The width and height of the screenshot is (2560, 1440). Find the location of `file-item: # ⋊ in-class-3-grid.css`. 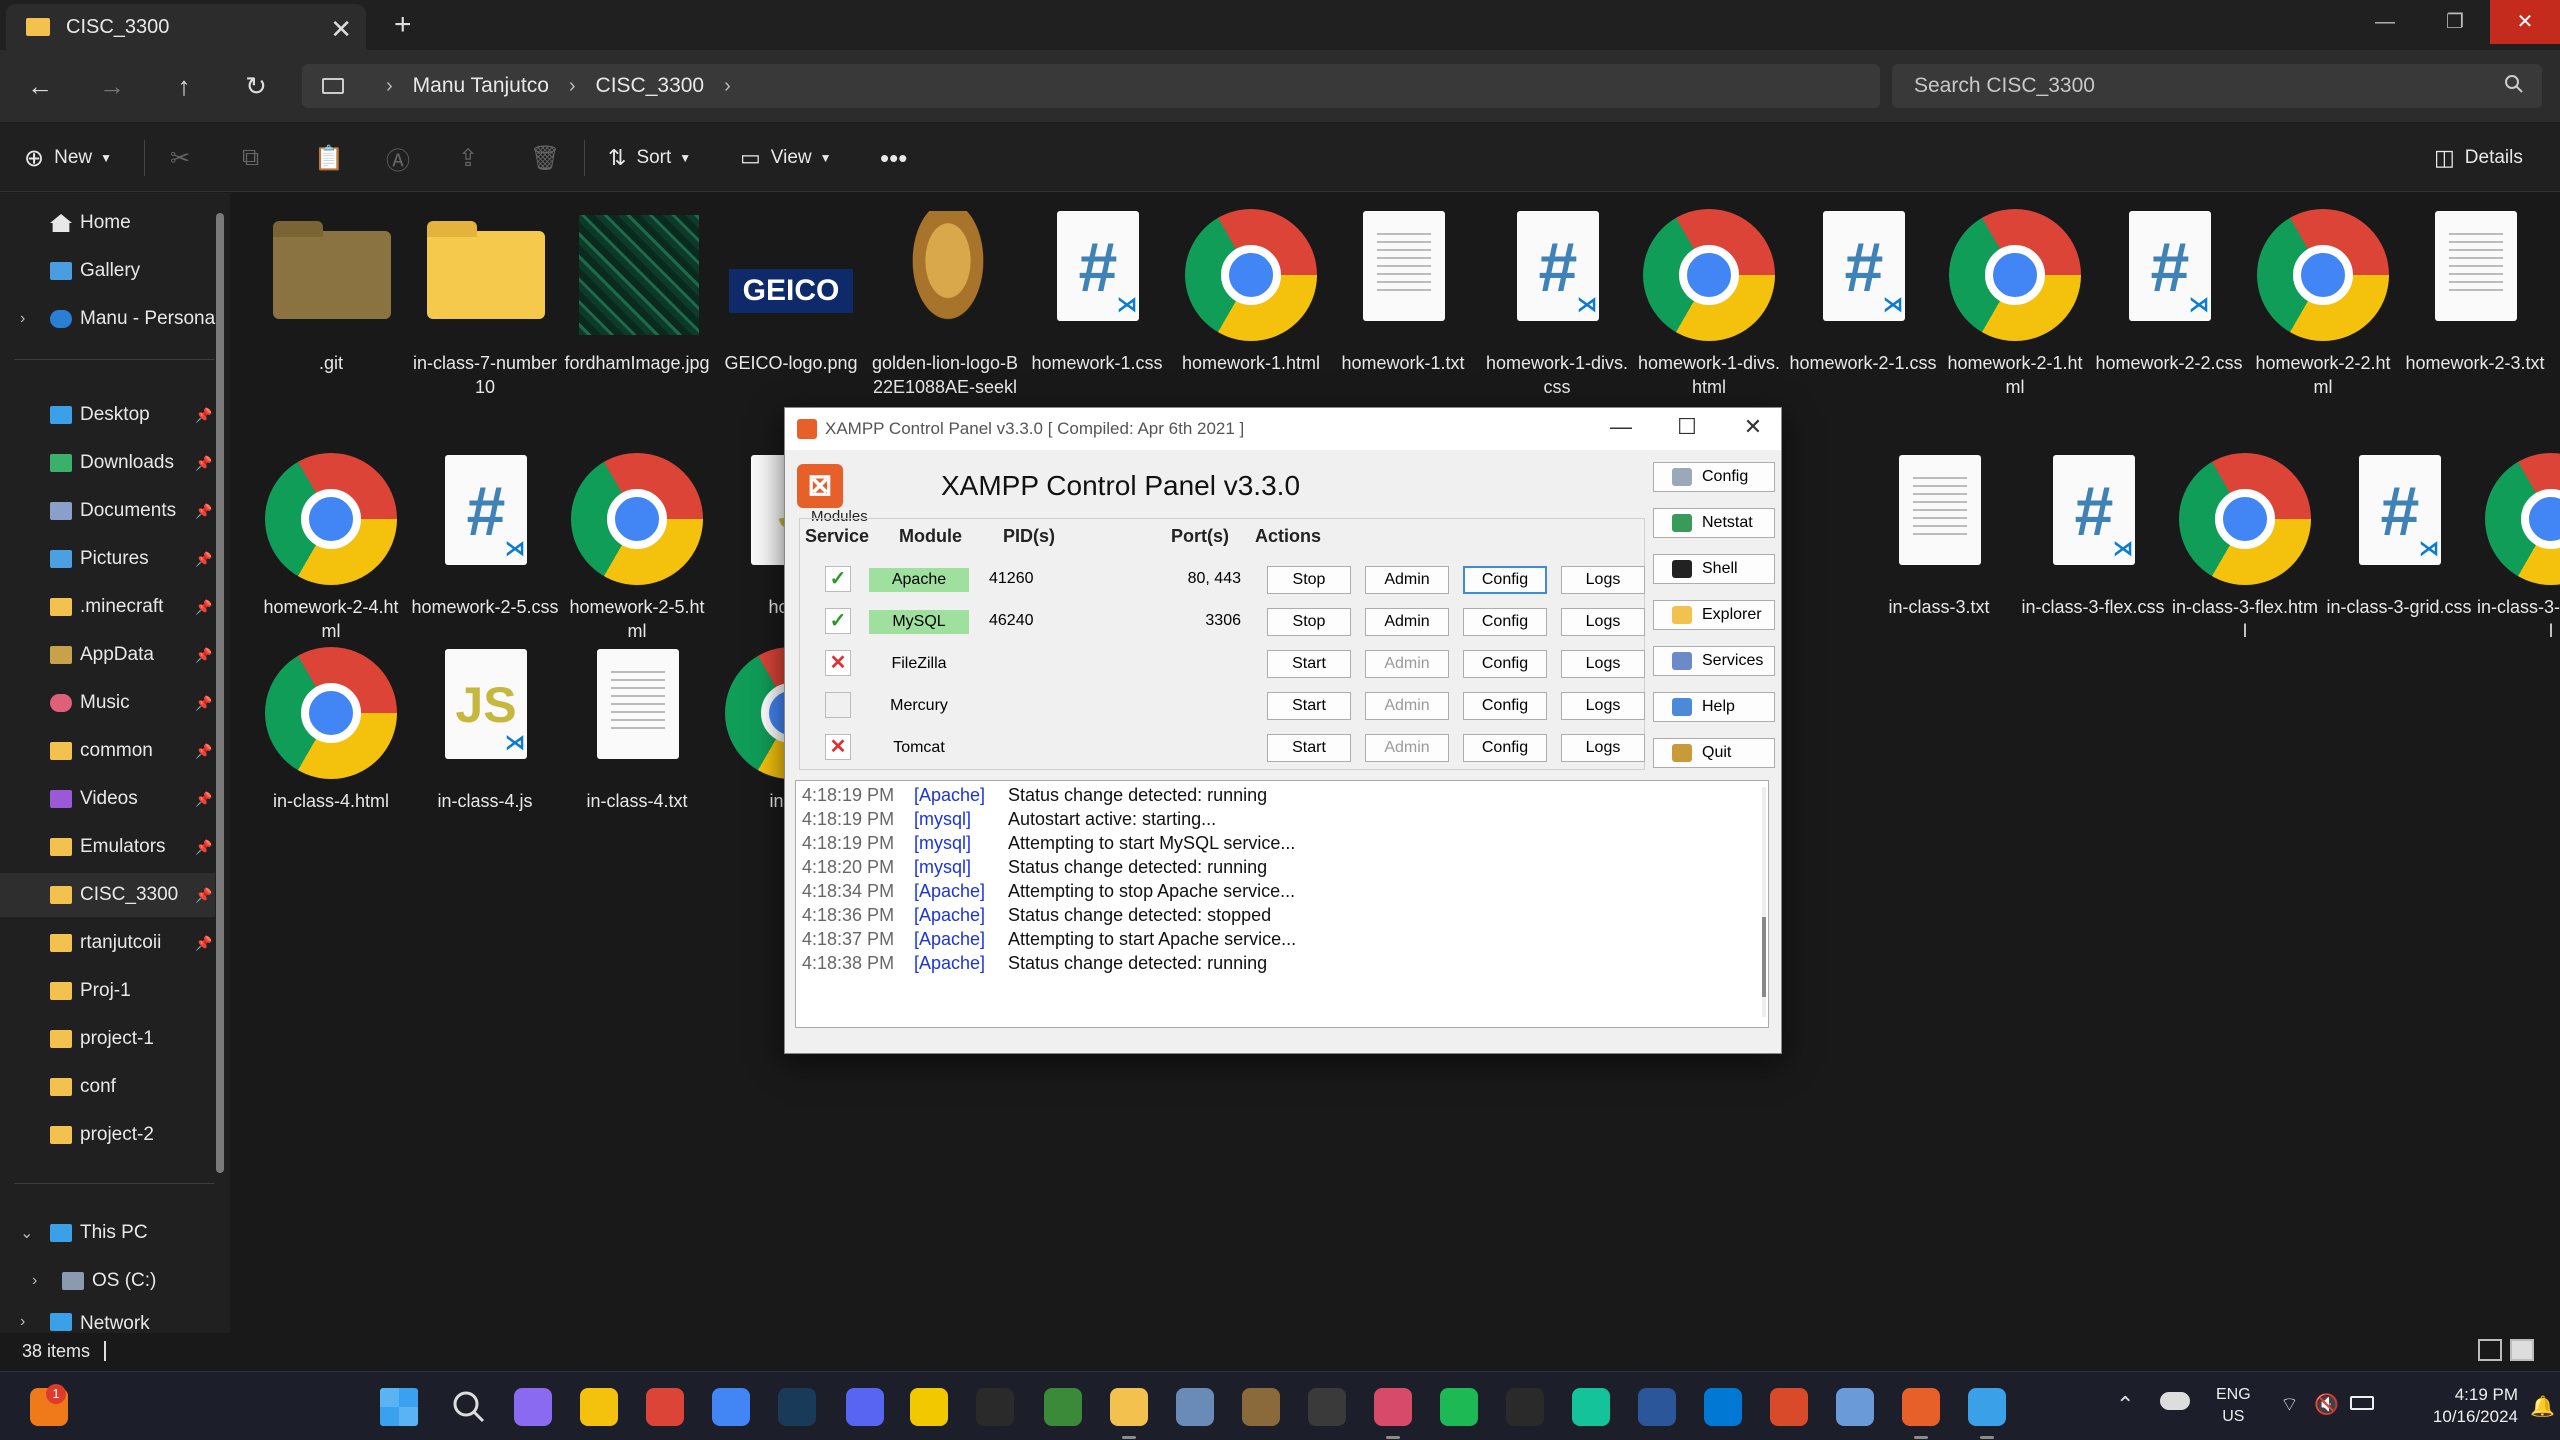

file-item: # ⋊ in-class-3-grid.css is located at coordinates (2399, 534).